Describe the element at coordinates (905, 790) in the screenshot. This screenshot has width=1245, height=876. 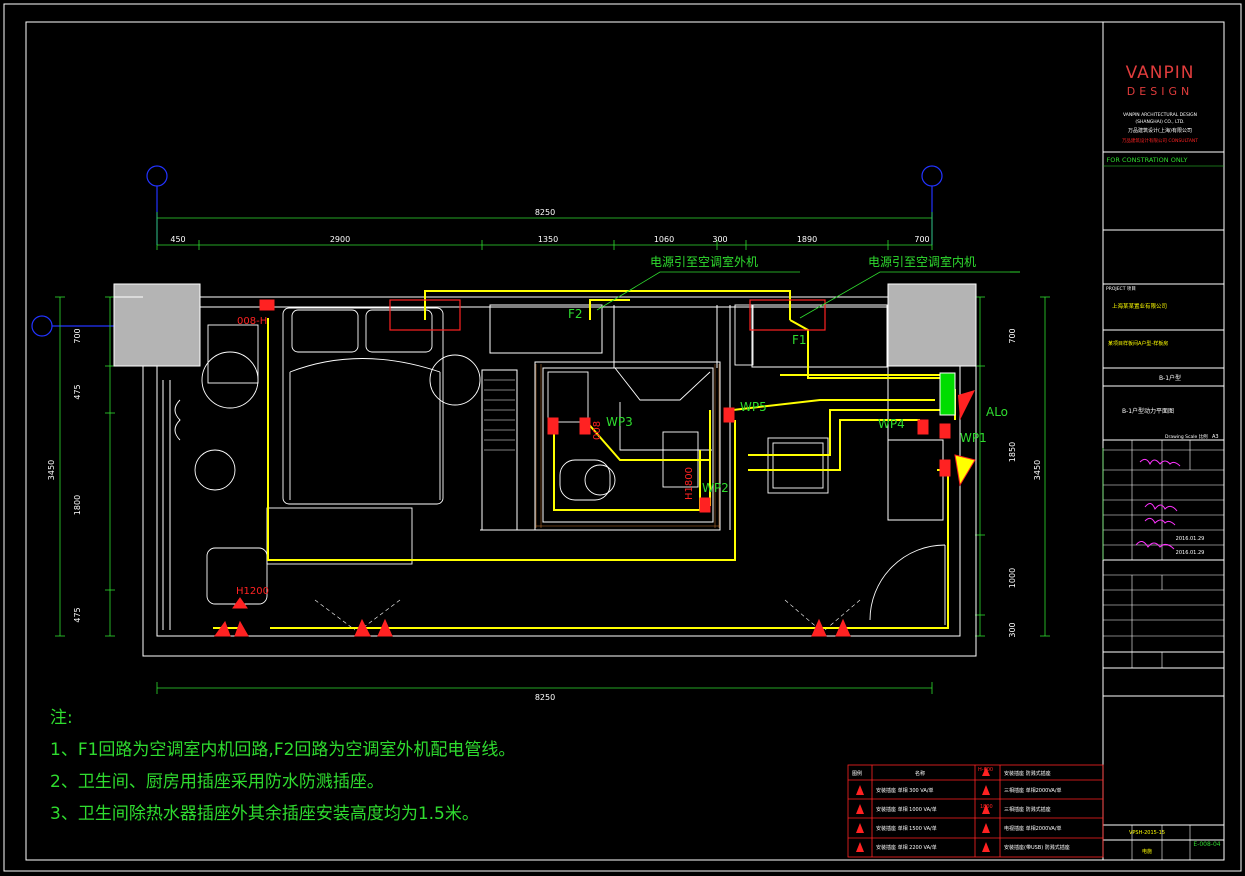
I see `legend-row-1: 安装插座 单相 300 VA/单` at that location.